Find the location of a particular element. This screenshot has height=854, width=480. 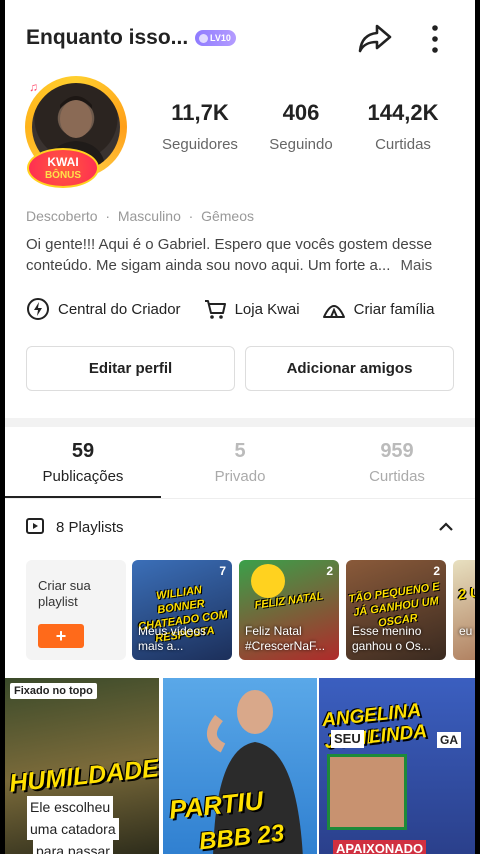

music-note-icon: ♫ is located at coordinates (33, 87).